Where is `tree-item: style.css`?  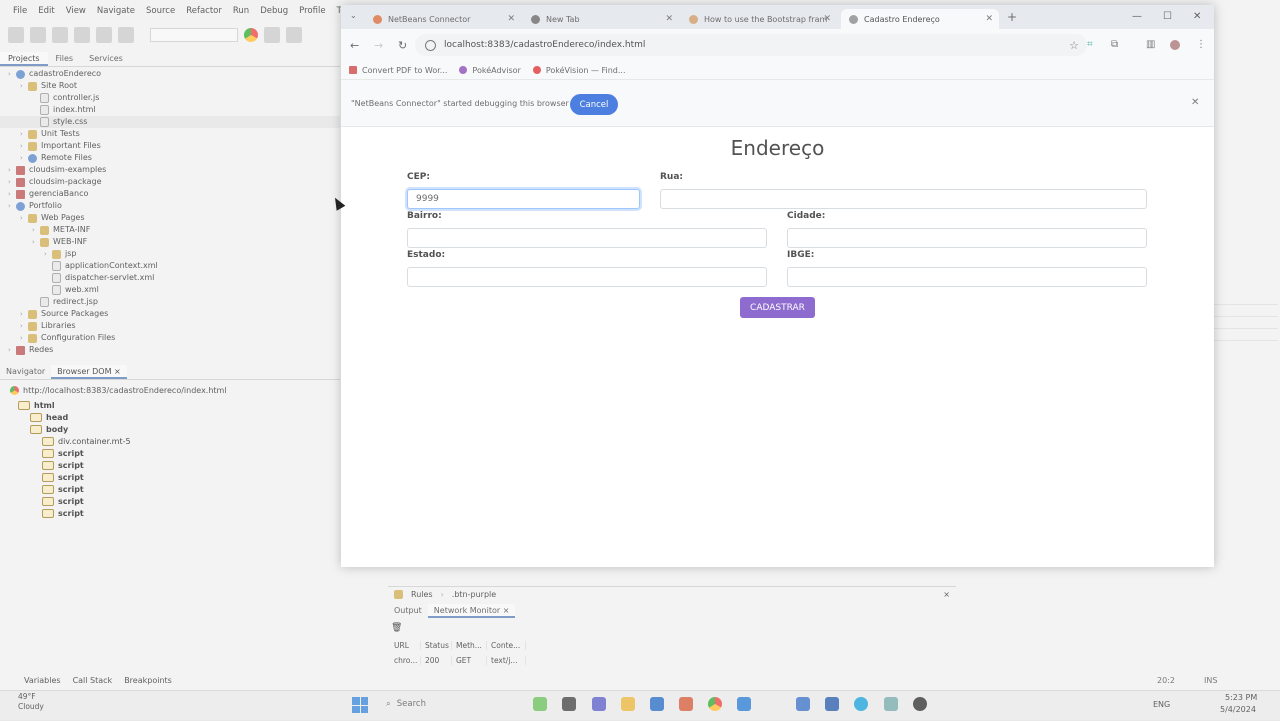 tree-item: style.css is located at coordinates (59, 122).